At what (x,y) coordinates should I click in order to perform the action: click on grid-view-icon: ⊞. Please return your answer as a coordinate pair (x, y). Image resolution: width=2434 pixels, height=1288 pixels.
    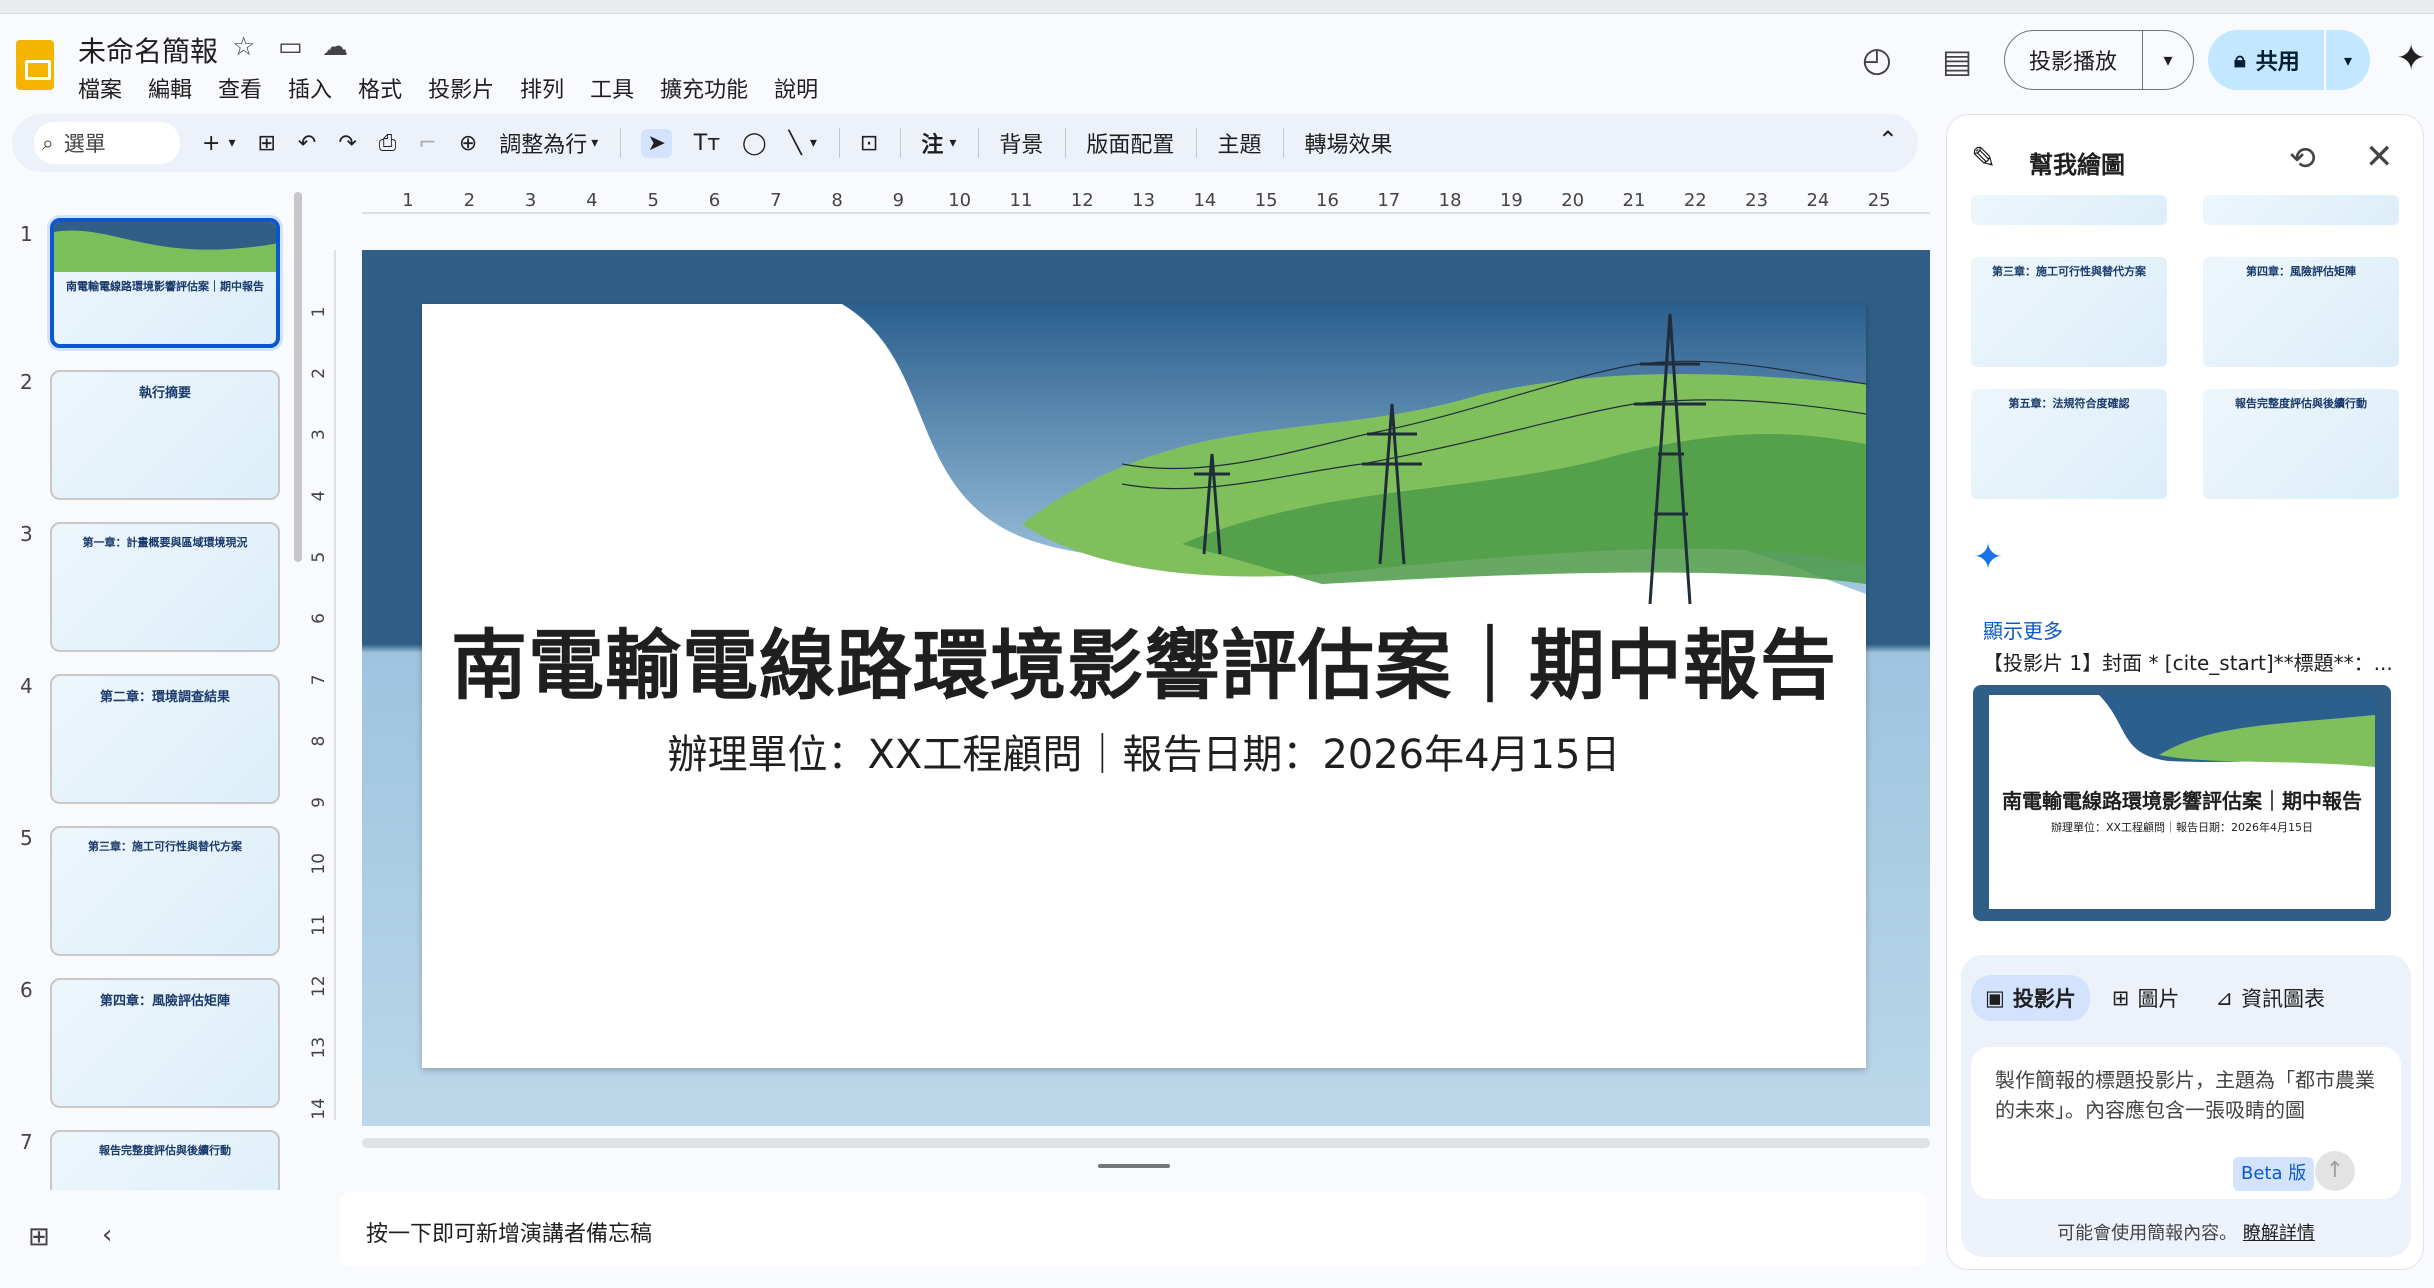
    Looking at the image, I should click on (39, 1237).